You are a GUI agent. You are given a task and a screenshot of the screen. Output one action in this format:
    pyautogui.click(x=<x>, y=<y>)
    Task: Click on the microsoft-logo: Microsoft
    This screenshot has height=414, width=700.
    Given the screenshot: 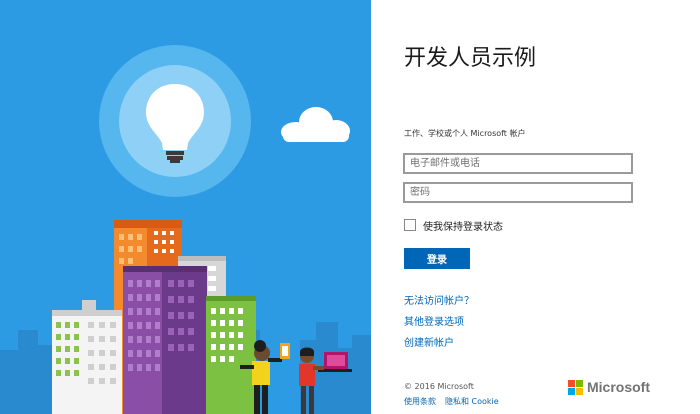 What is the action you would take?
    pyautogui.click(x=609, y=387)
    